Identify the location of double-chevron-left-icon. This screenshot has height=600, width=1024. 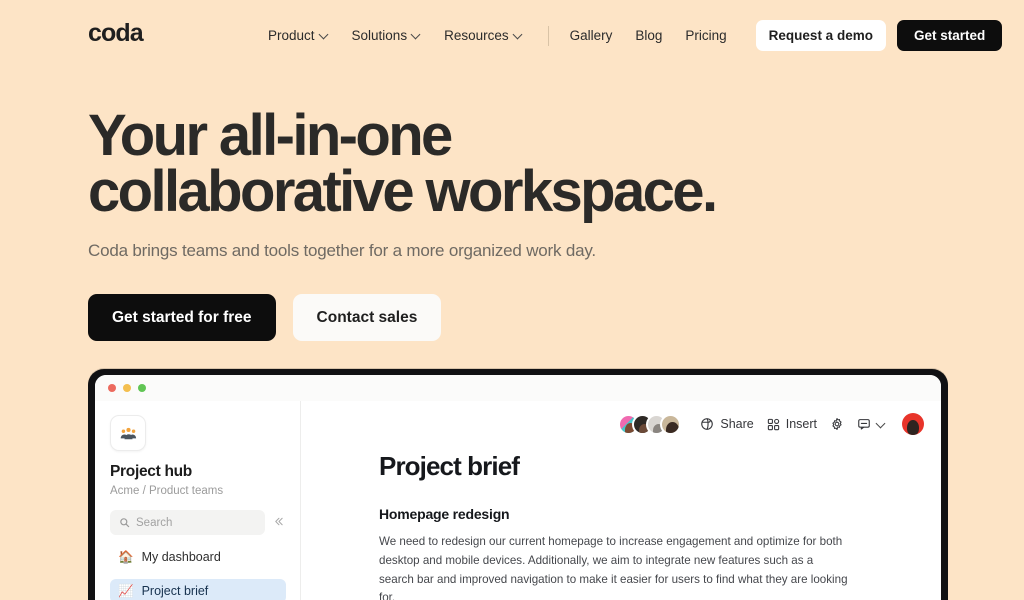
(278, 523).